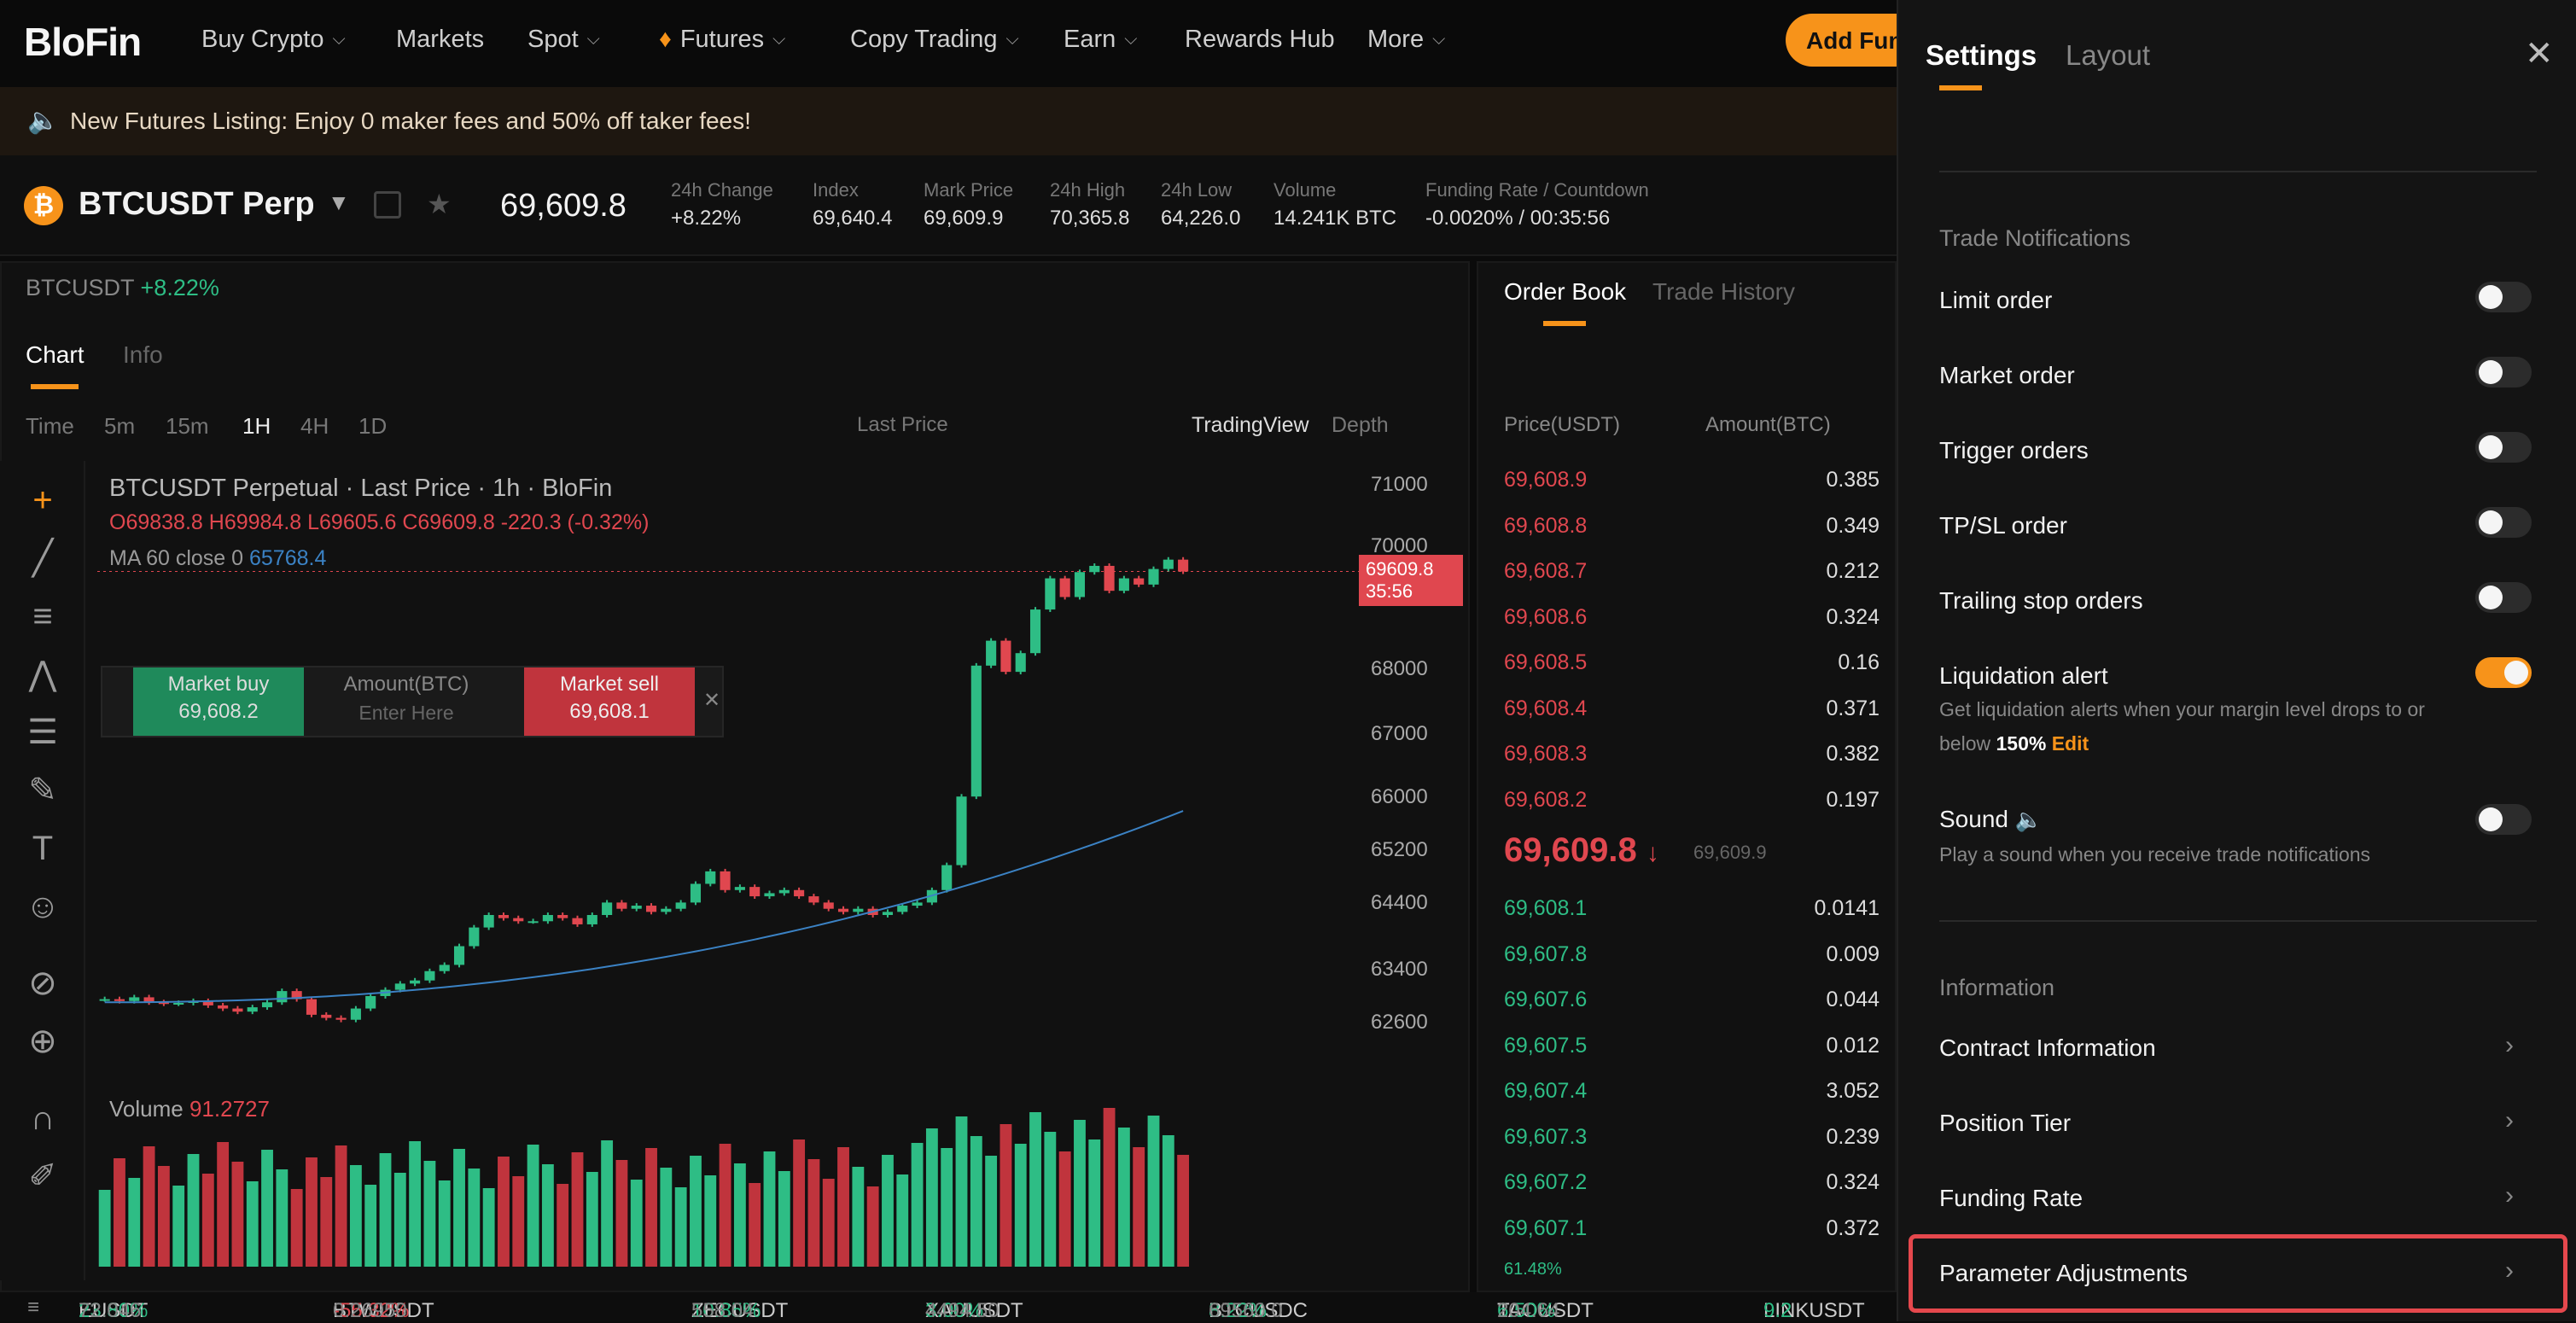  What do you see at coordinates (2503, 297) in the screenshot?
I see `limit-order-toggle` at bounding box center [2503, 297].